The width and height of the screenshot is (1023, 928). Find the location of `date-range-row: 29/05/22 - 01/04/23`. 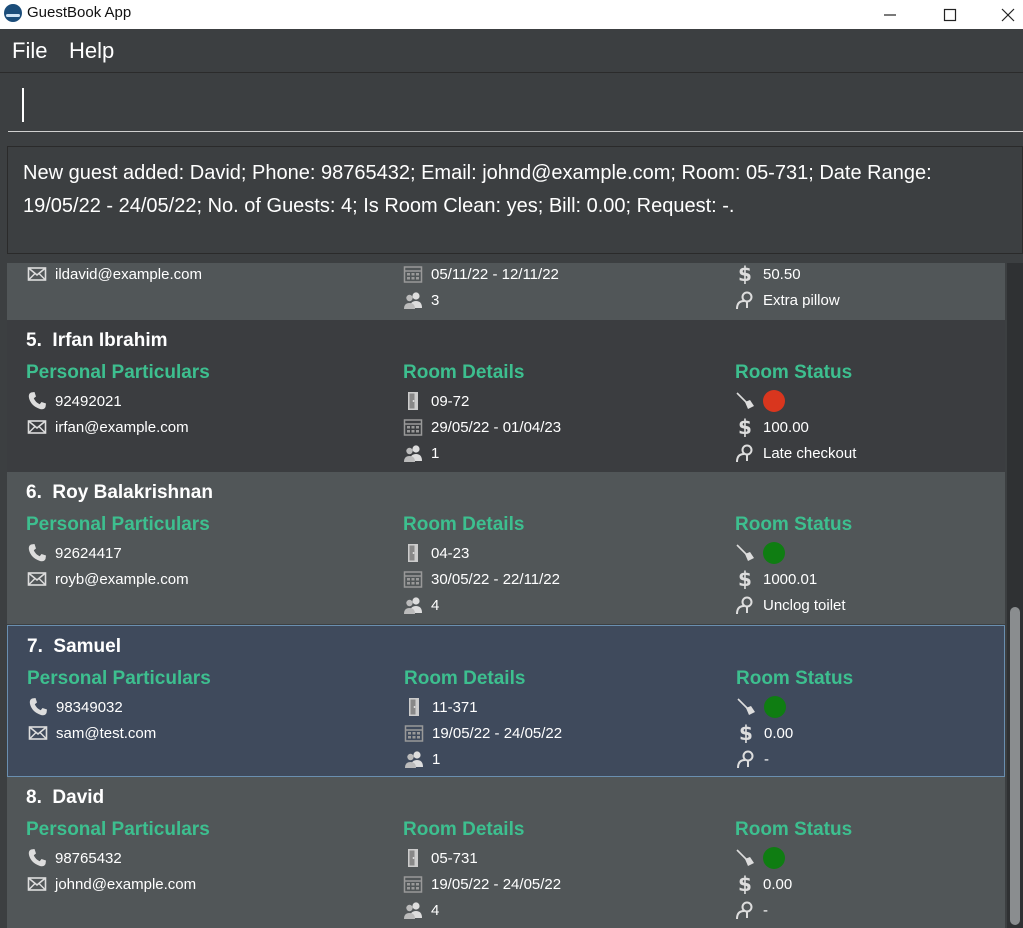

date-range-row: 29/05/22 - 01/04/23 is located at coordinates (481, 427).